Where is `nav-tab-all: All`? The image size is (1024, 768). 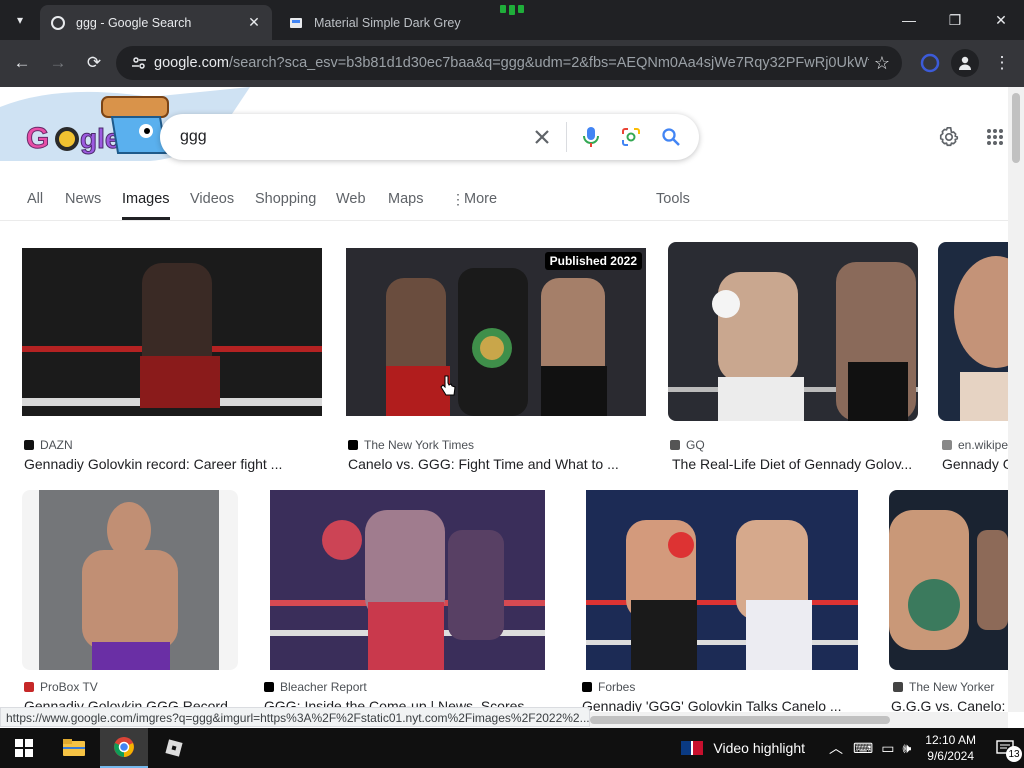
nav-tab-all: All is located at coordinates (35, 204).